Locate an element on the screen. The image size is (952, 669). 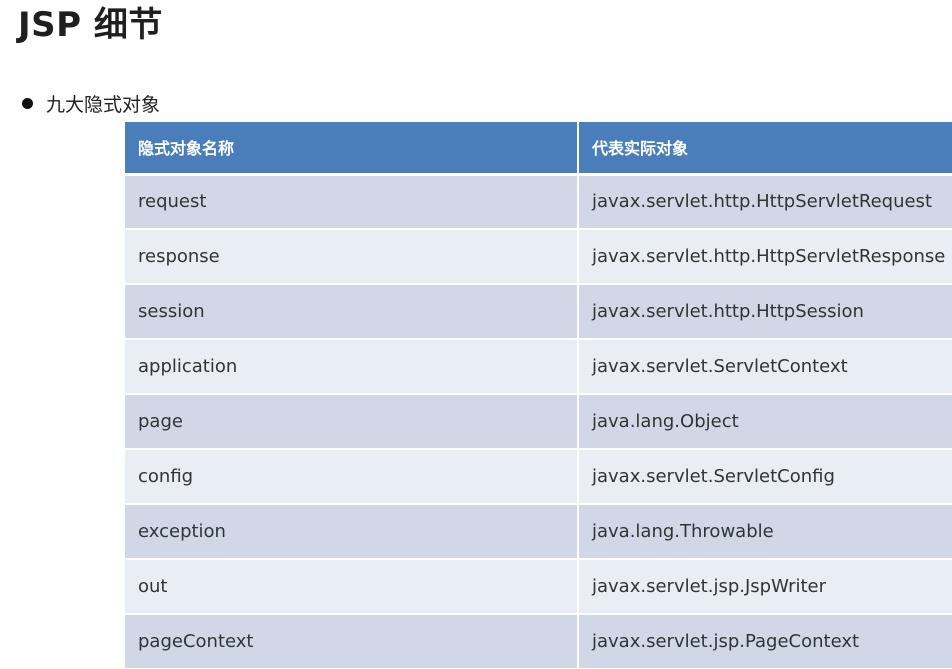
object-name-cell: request is located at coordinates (352, 202).